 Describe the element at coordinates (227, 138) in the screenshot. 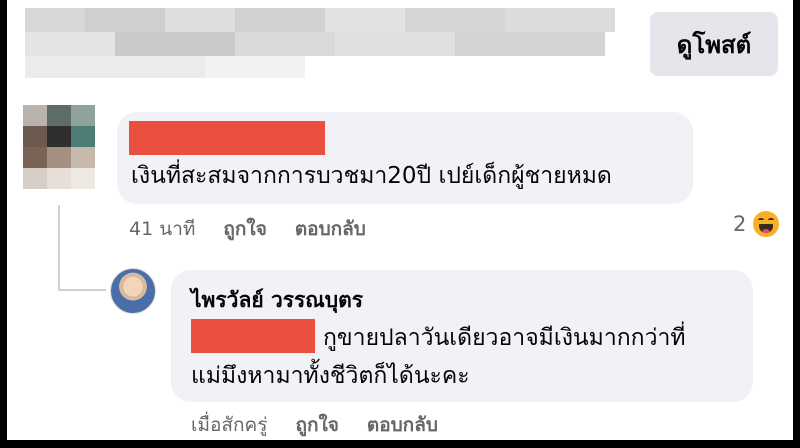

I see `redacted-name` at that location.